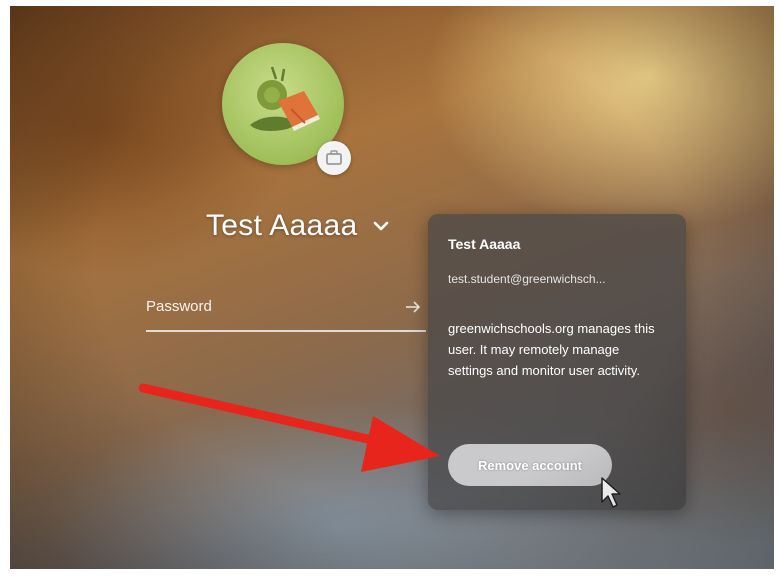  Describe the element at coordinates (282, 225) in the screenshot. I see `user-name: Test Aaaaa` at that location.